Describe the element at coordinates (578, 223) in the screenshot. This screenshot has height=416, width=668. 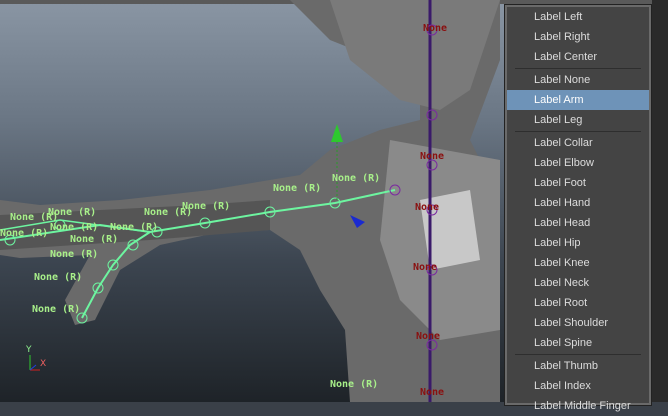
I see `menu-item-label-head: Label Head` at that location.